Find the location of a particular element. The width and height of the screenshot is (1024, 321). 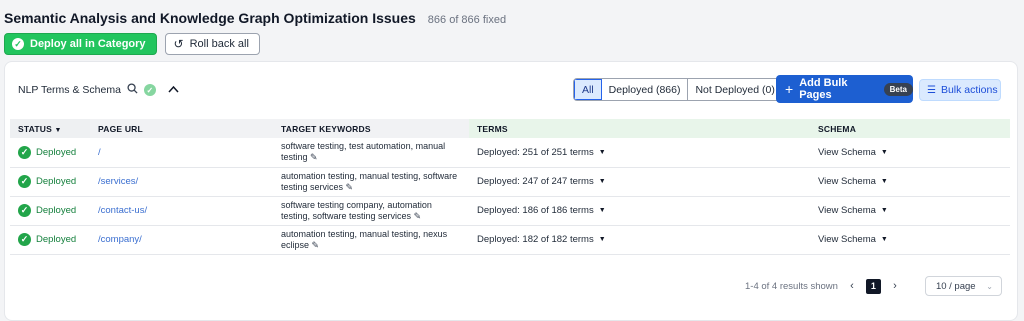

filter-deployed: Deployed (866) is located at coordinates (645, 89).